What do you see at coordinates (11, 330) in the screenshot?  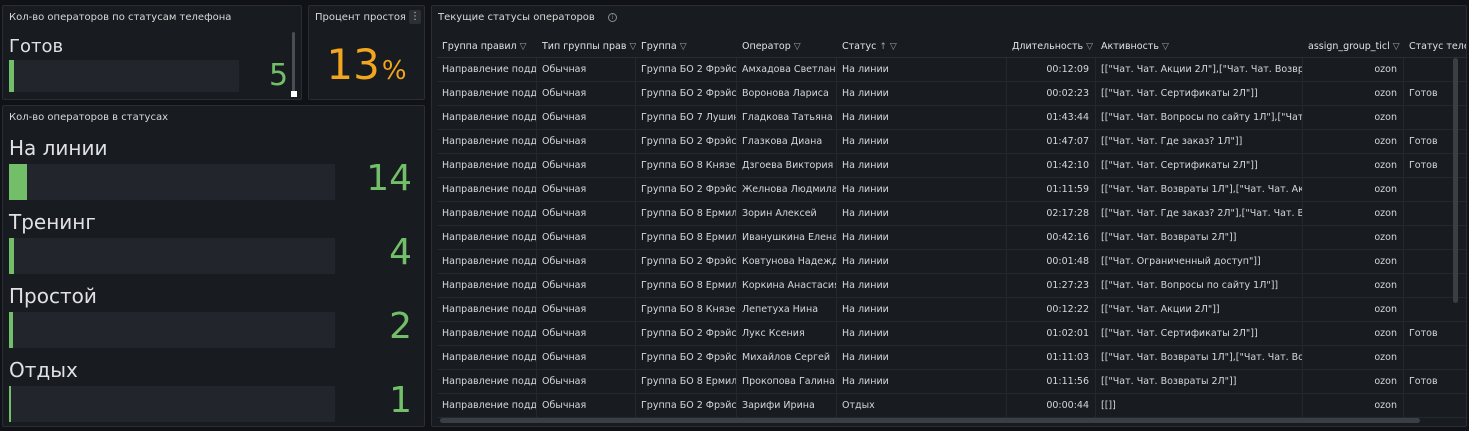 I see `status-item-bar-fill` at bounding box center [11, 330].